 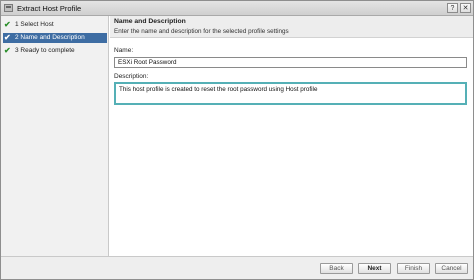 I want to click on step-name-and-description: ✔ 2 Name and Description, so click(x=55, y=38).